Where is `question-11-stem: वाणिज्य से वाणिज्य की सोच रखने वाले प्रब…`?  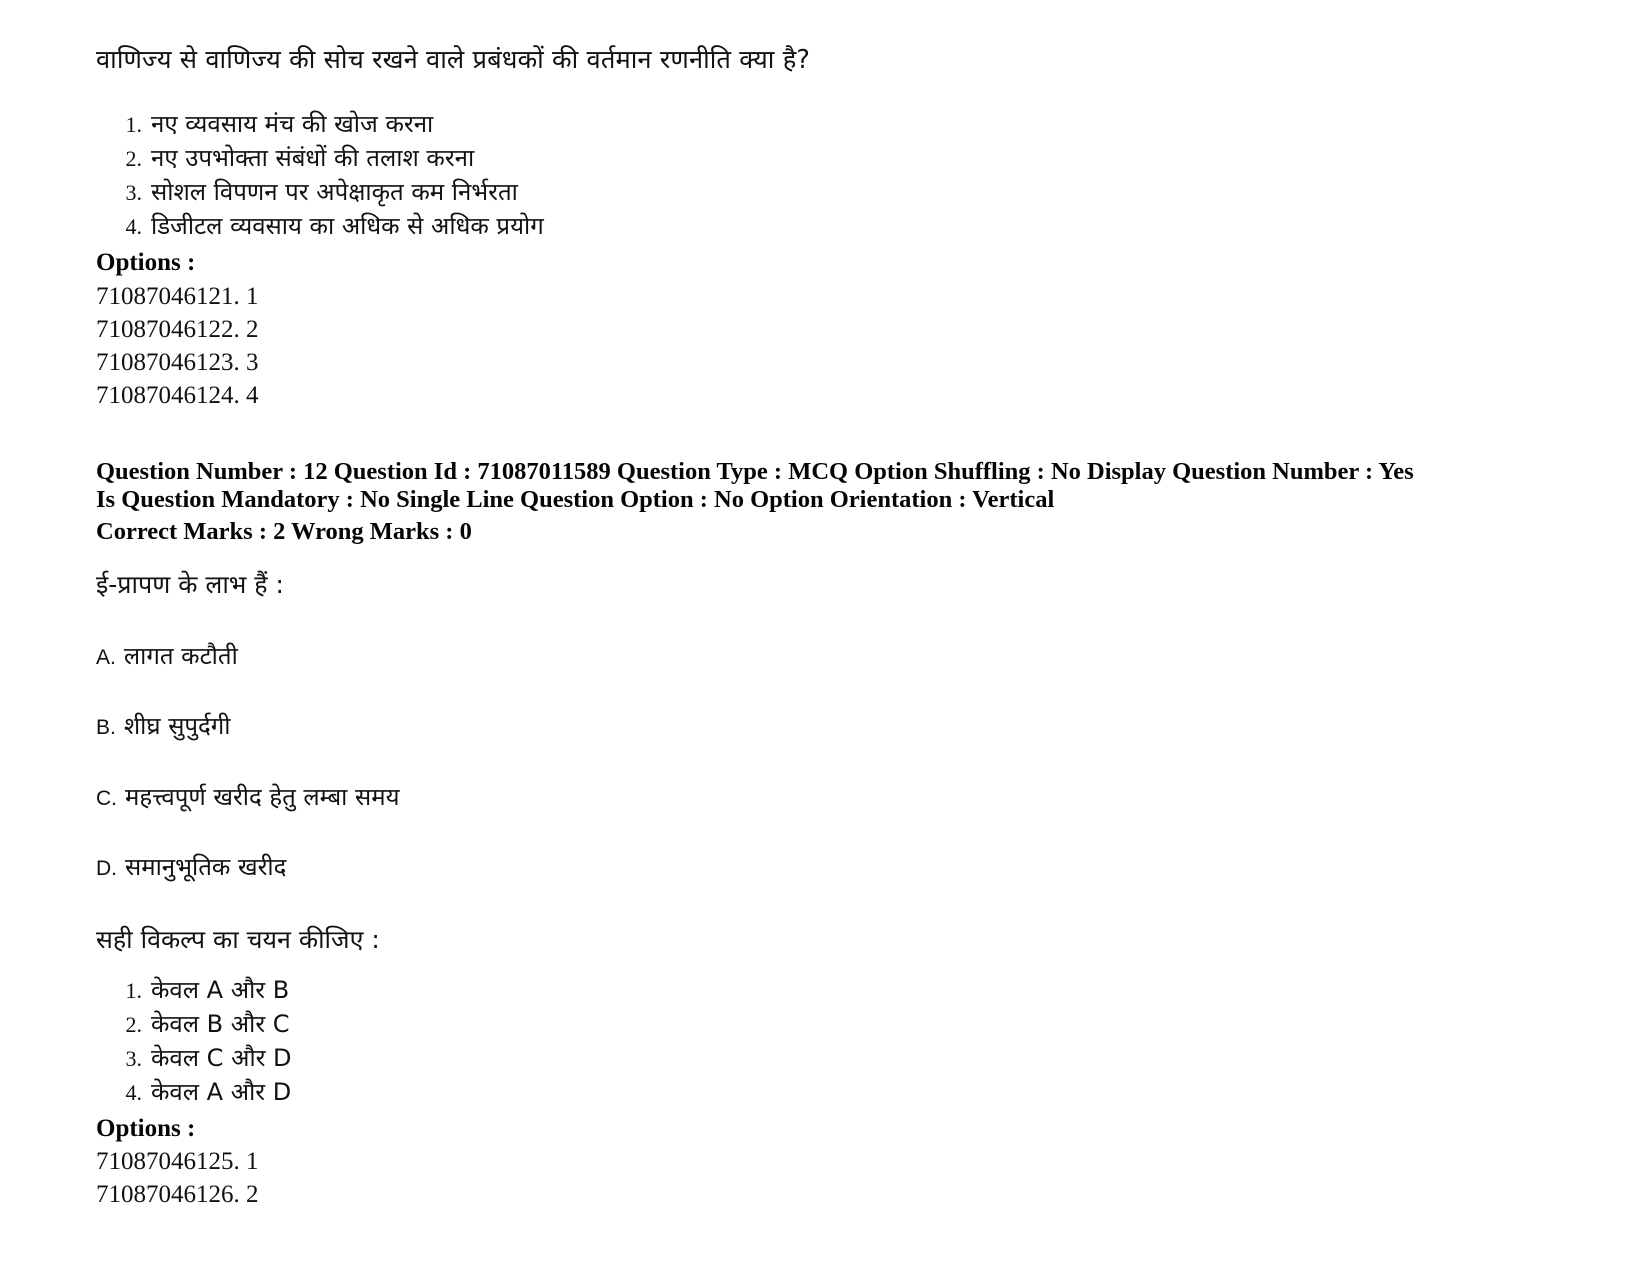 question-11-stem: वाणिज्य से वाणिज्य की सोच रखने वाले प्रब… is located at coordinates (453, 60).